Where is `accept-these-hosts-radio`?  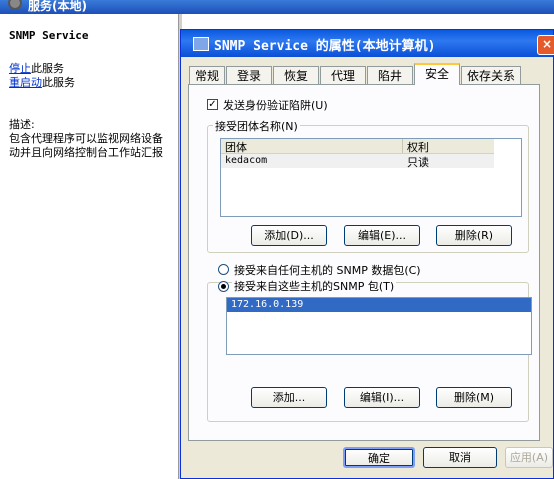 accept-these-hosts-radio is located at coordinates (223, 286).